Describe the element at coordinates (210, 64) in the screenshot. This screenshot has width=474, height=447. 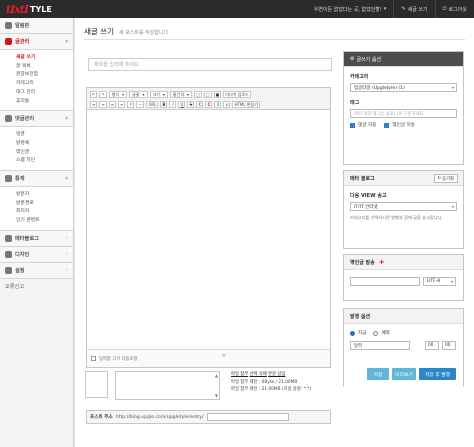
I see `title-input: 제목을 입력해 주세요` at that location.